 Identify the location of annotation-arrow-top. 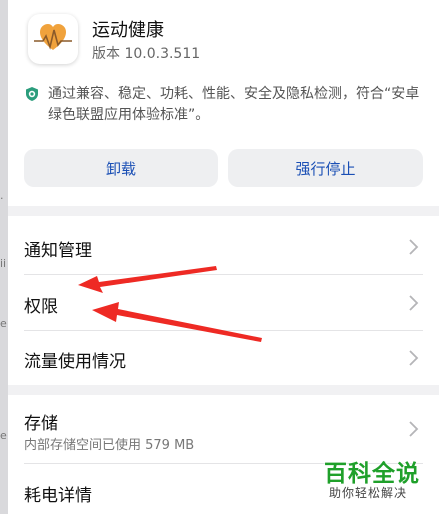
(147, 279).